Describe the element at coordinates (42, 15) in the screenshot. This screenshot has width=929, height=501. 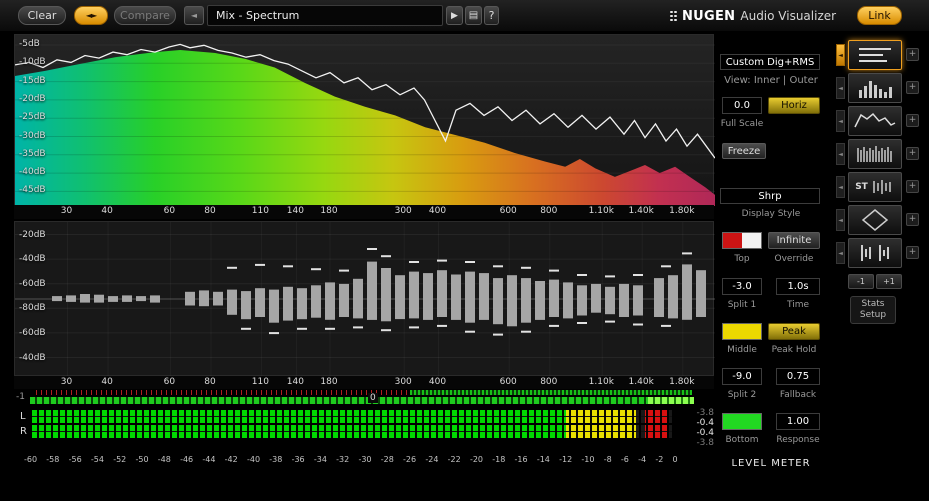
I see `clear-button: Clear` at that location.